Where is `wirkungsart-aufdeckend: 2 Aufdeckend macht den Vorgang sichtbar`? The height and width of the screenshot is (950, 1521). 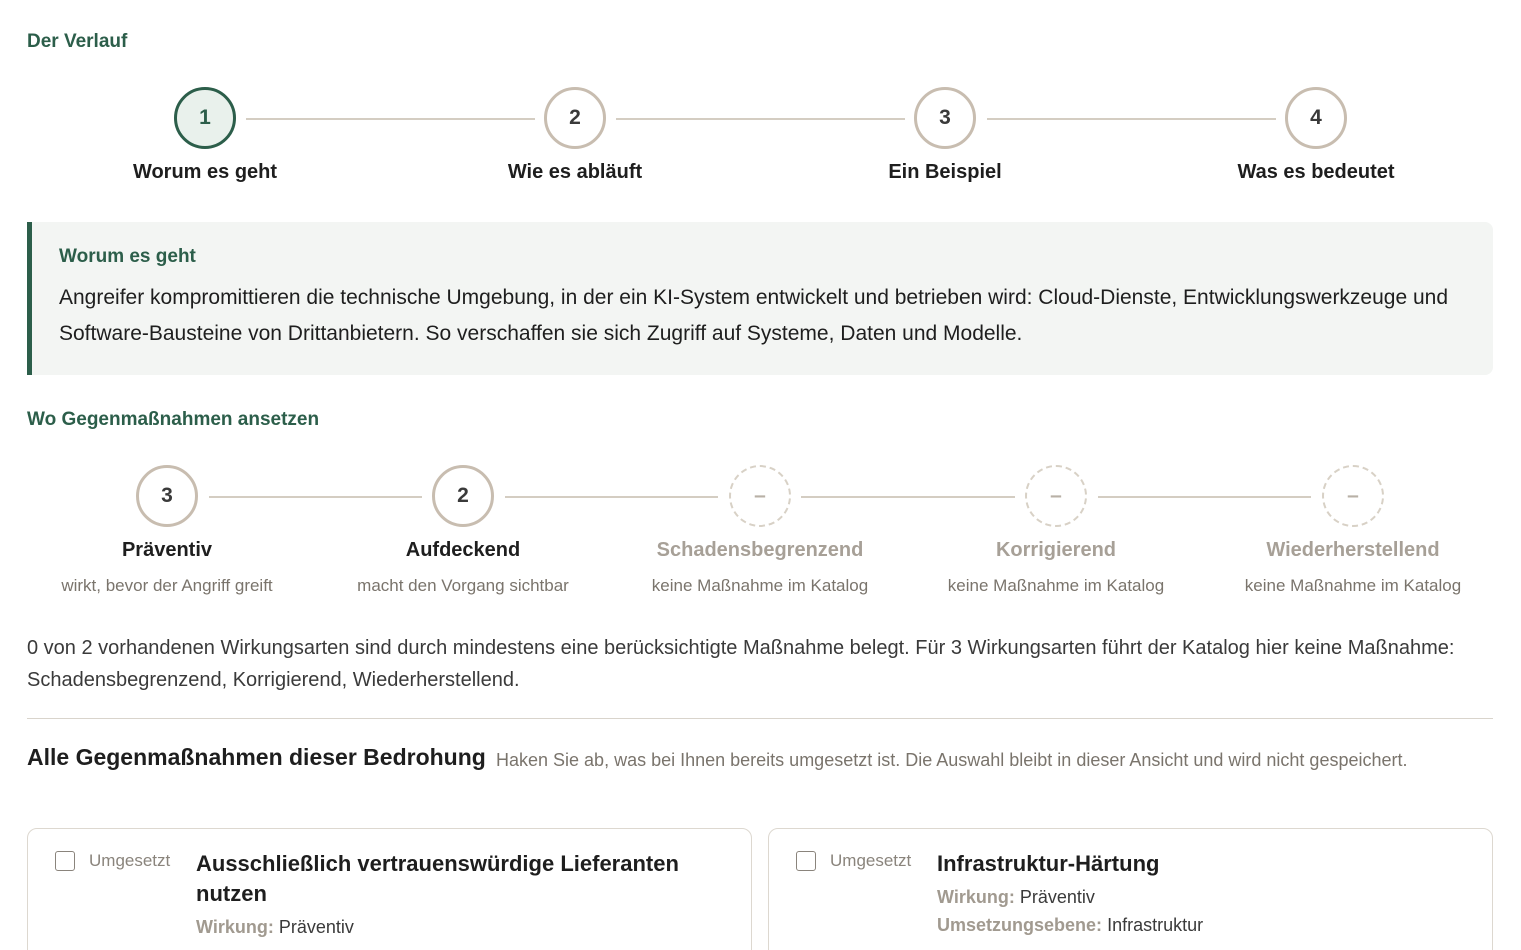
wirkungsart-aufdeckend: 2 Aufdeckend macht den Vorgang sichtbar is located at coordinates (463, 530).